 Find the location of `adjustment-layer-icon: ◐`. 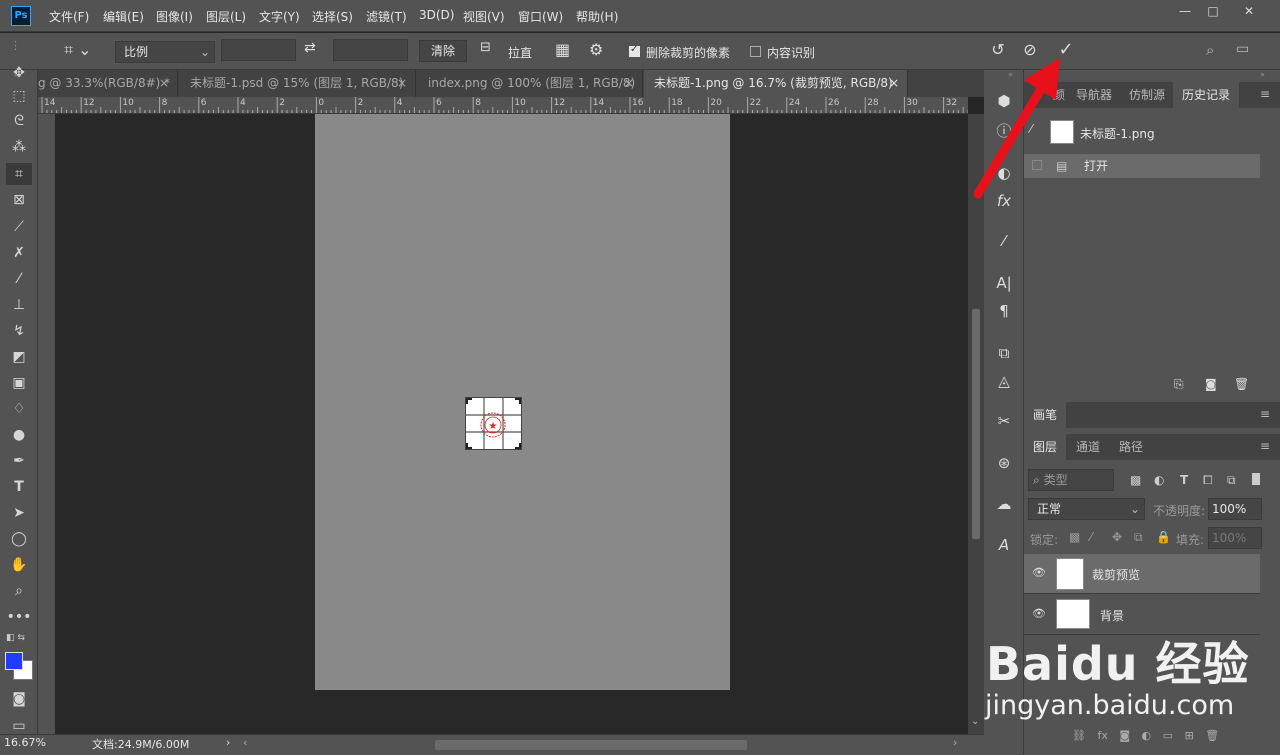

adjustment-layer-icon: ◐ is located at coordinates (1147, 735).